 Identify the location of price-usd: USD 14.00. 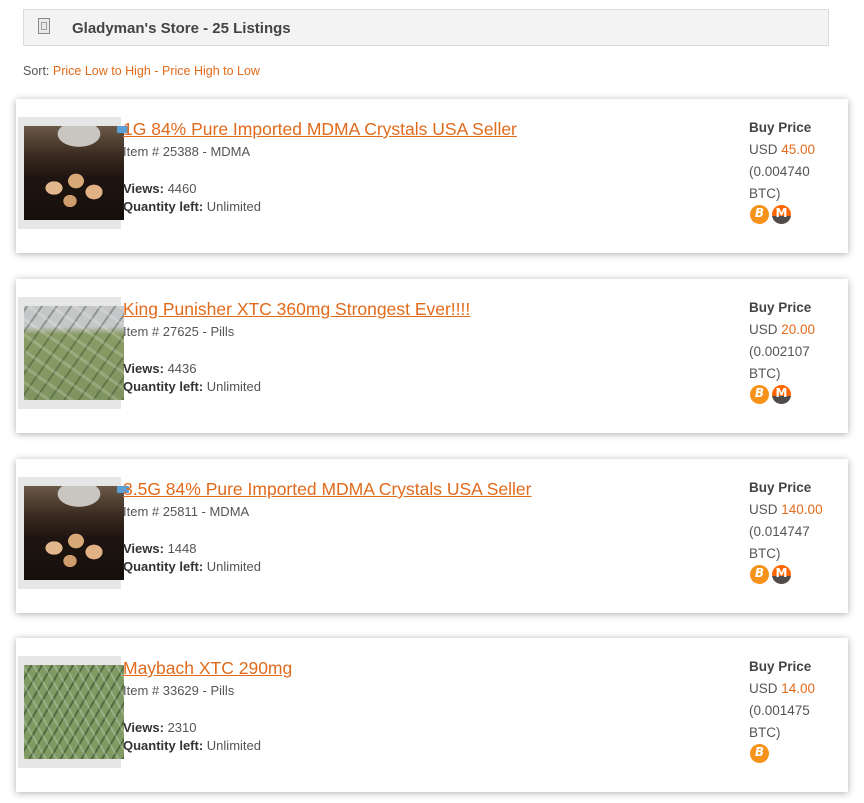
(797, 689).